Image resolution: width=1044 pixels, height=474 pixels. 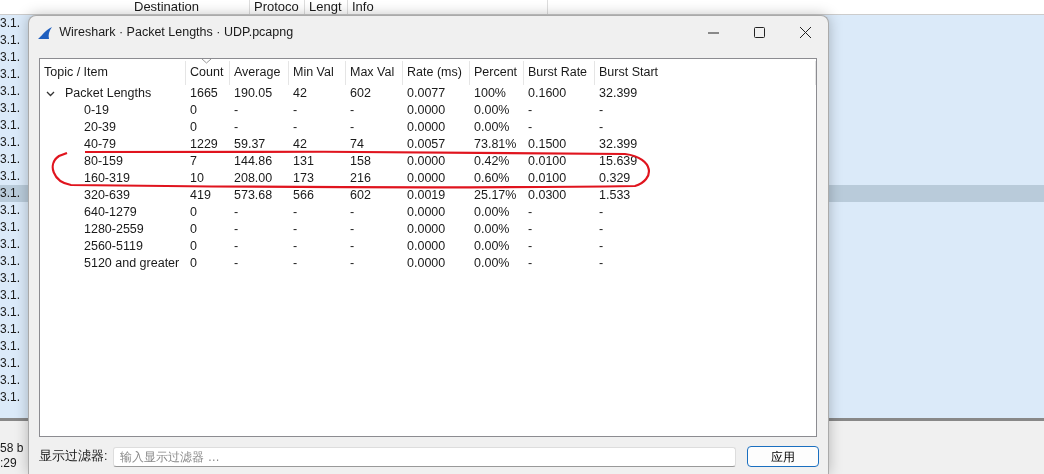 What do you see at coordinates (426, 195) in the screenshot?
I see `table-cell: 0.0019` at bounding box center [426, 195].